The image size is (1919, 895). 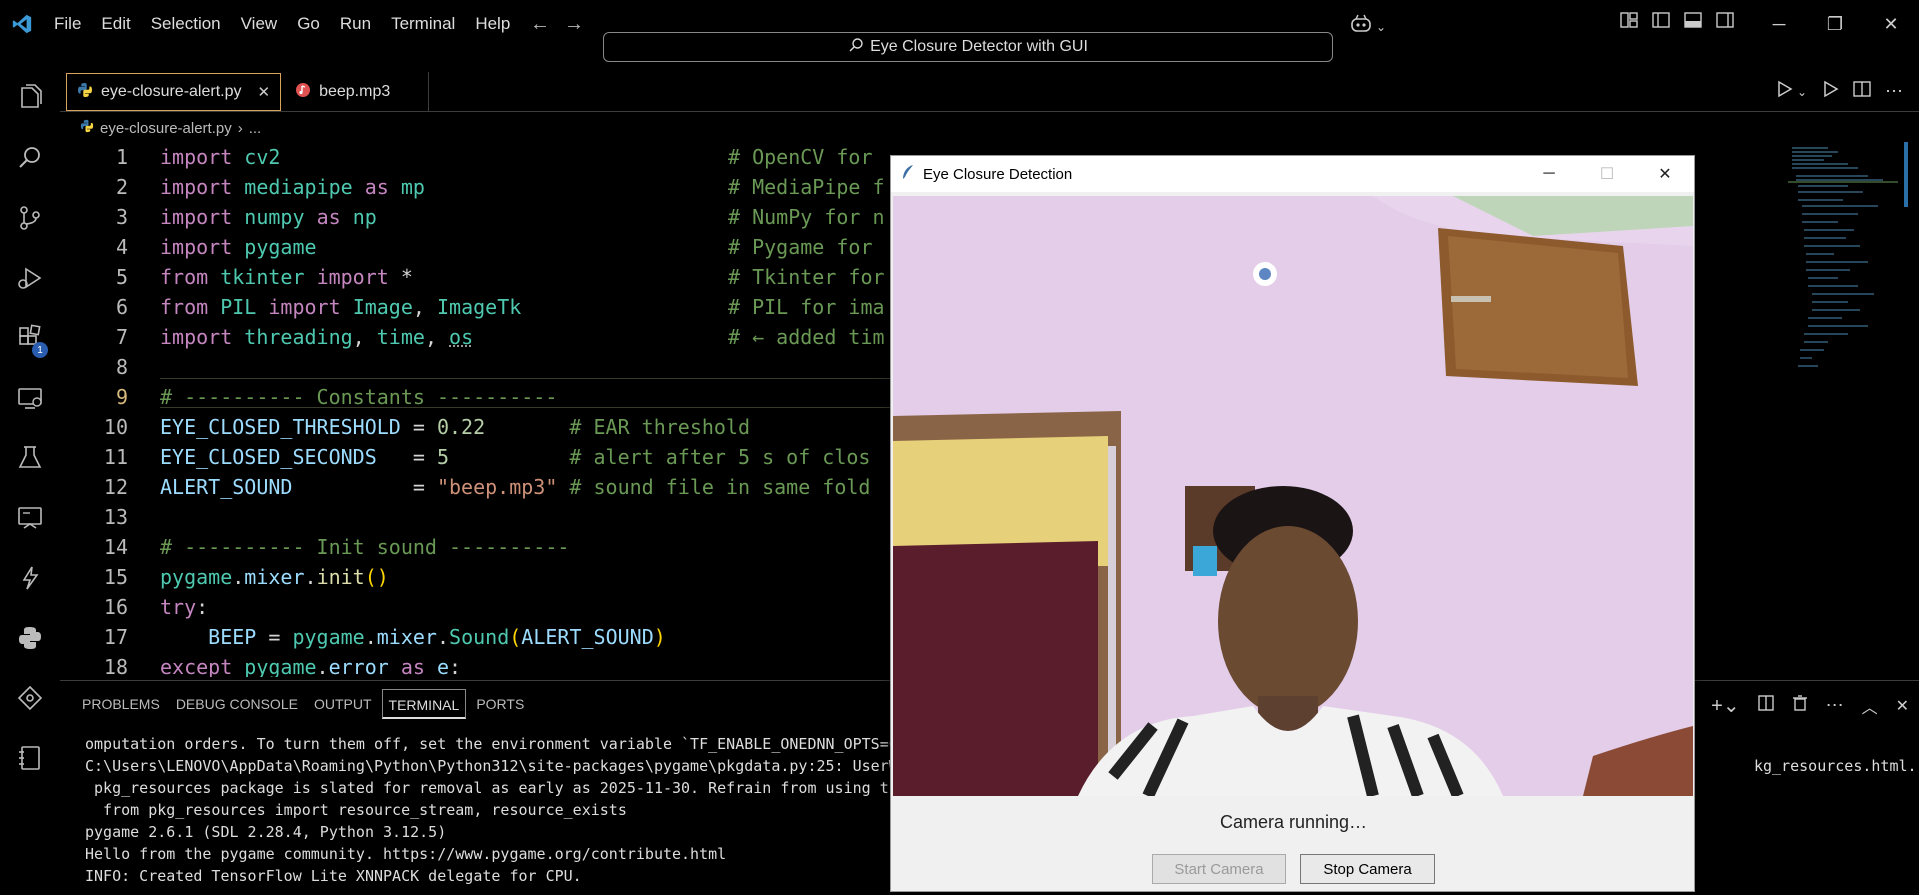 What do you see at coordinates (264, 92) in the screenshot?
I see `close-tab-icon: ✕` at bounding box center [264, 92].